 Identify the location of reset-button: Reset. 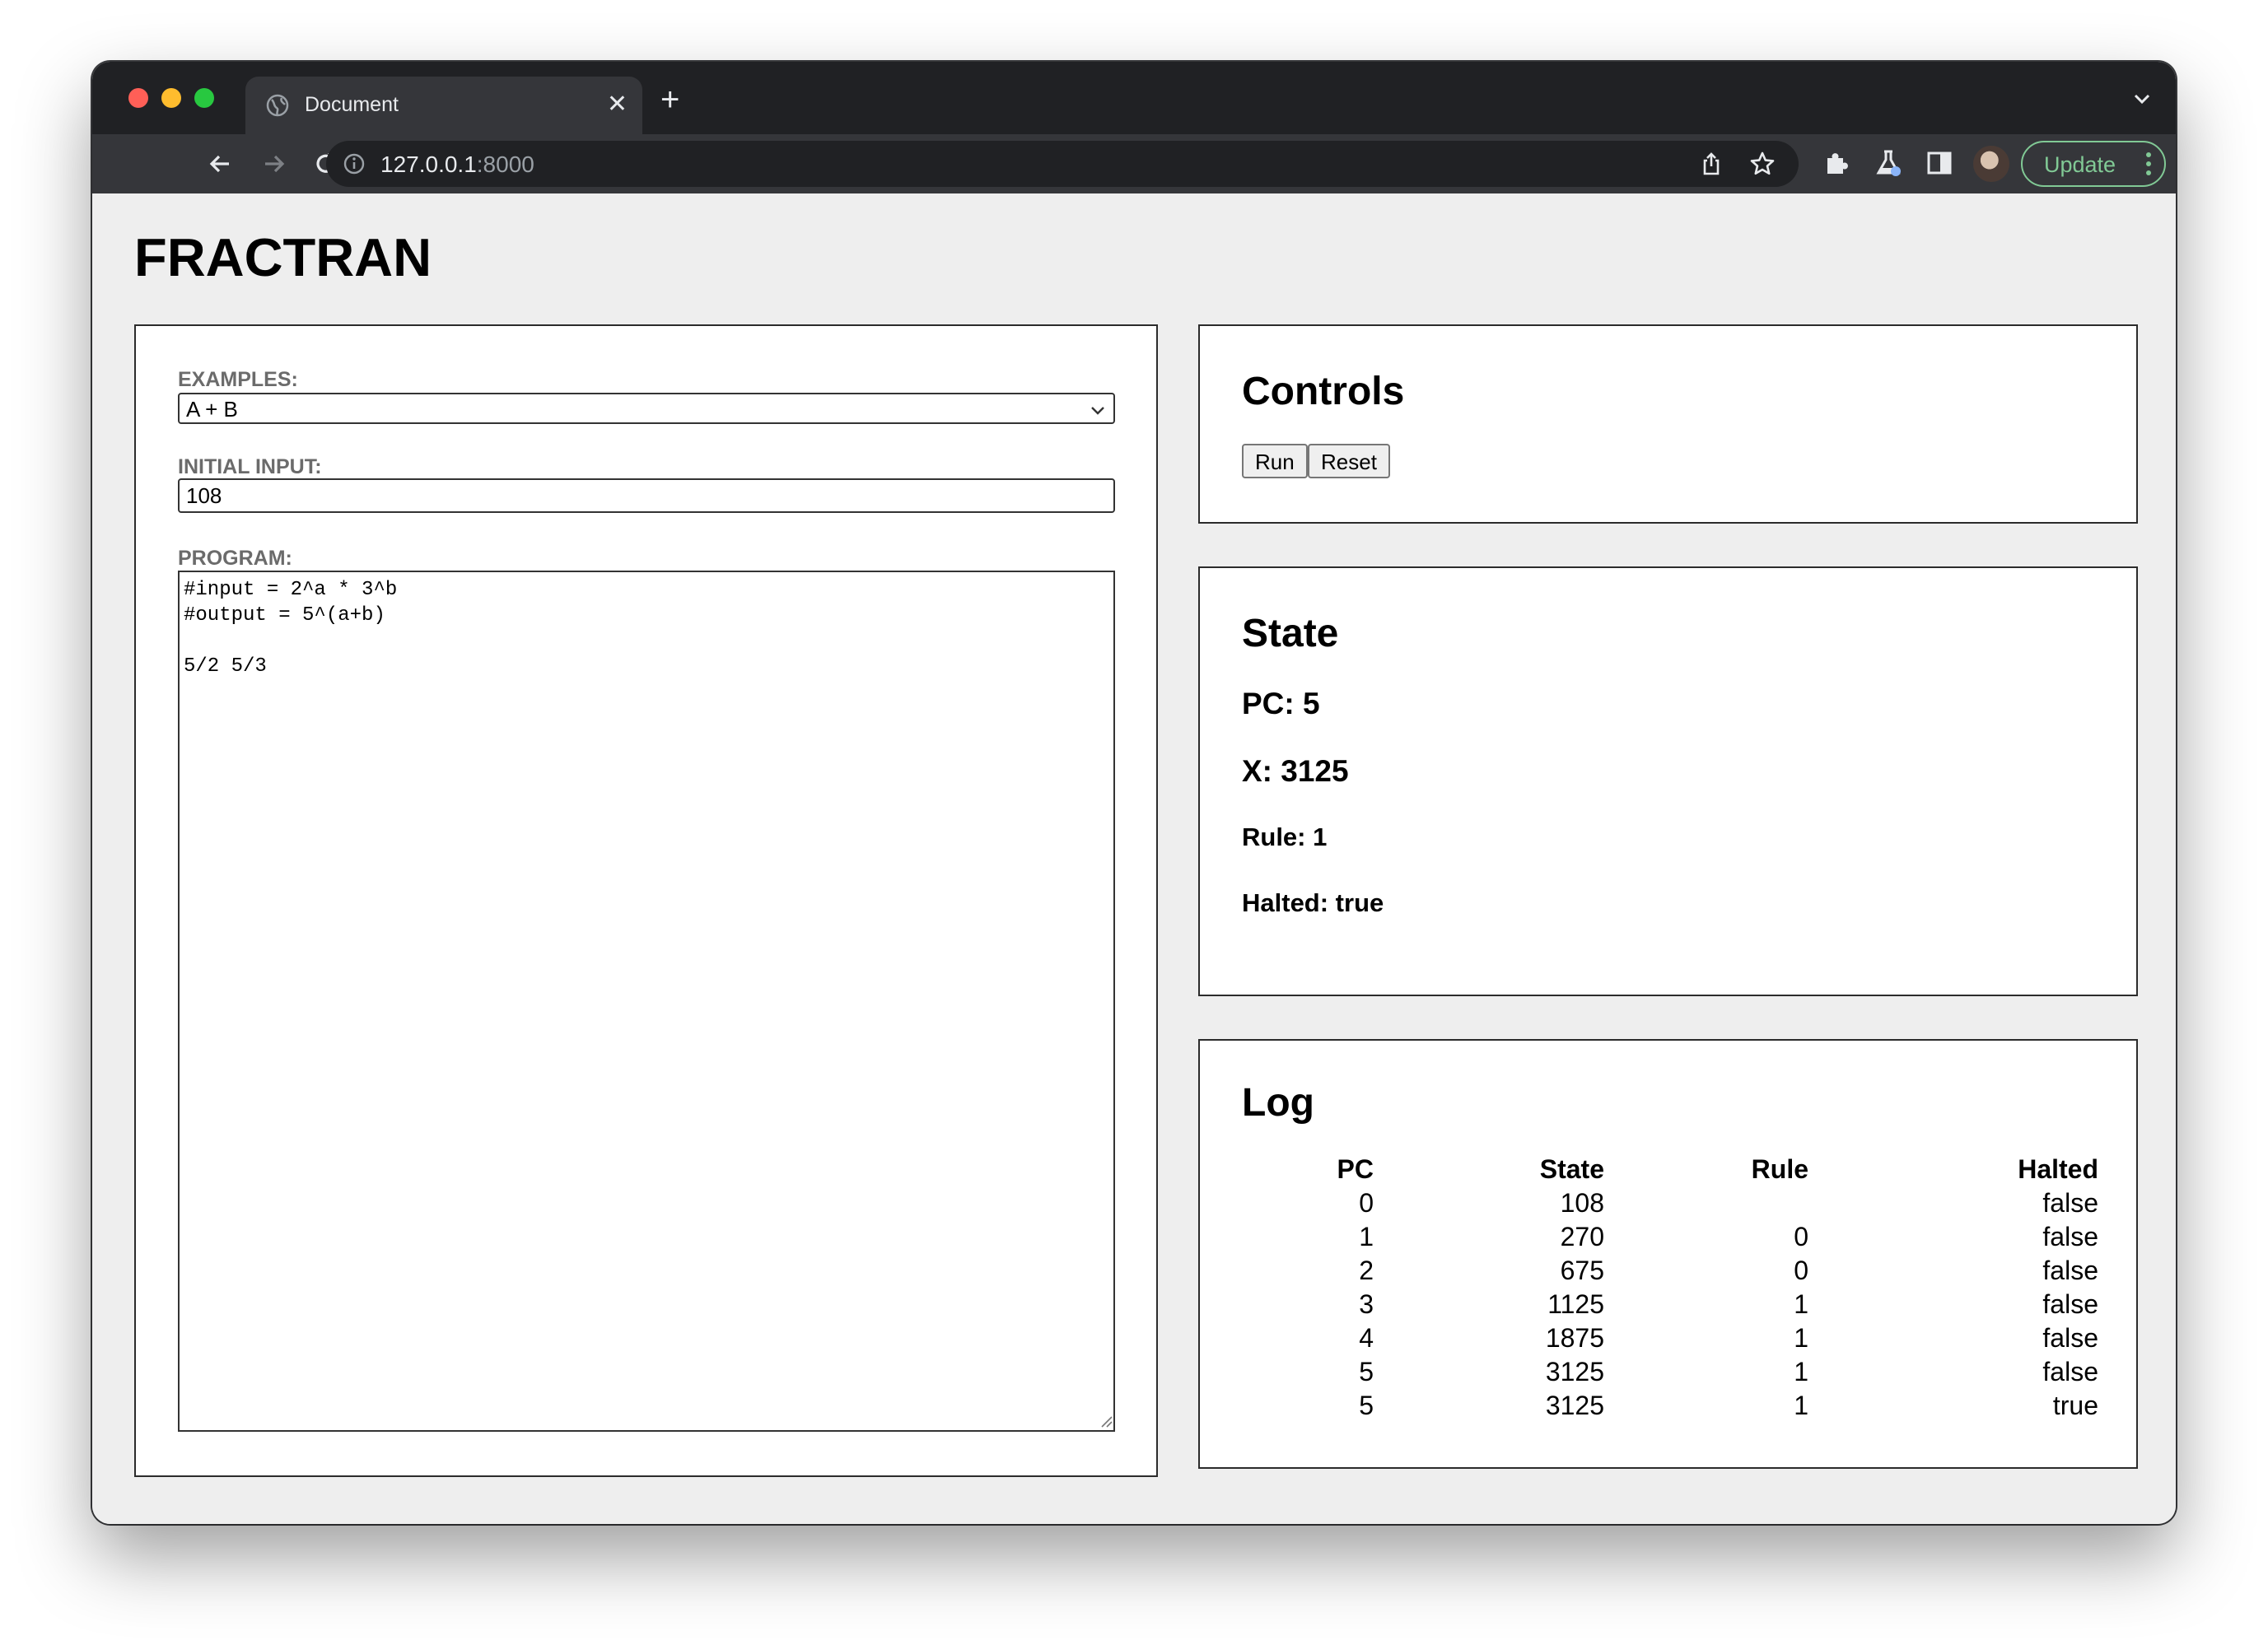
(1349, 461).